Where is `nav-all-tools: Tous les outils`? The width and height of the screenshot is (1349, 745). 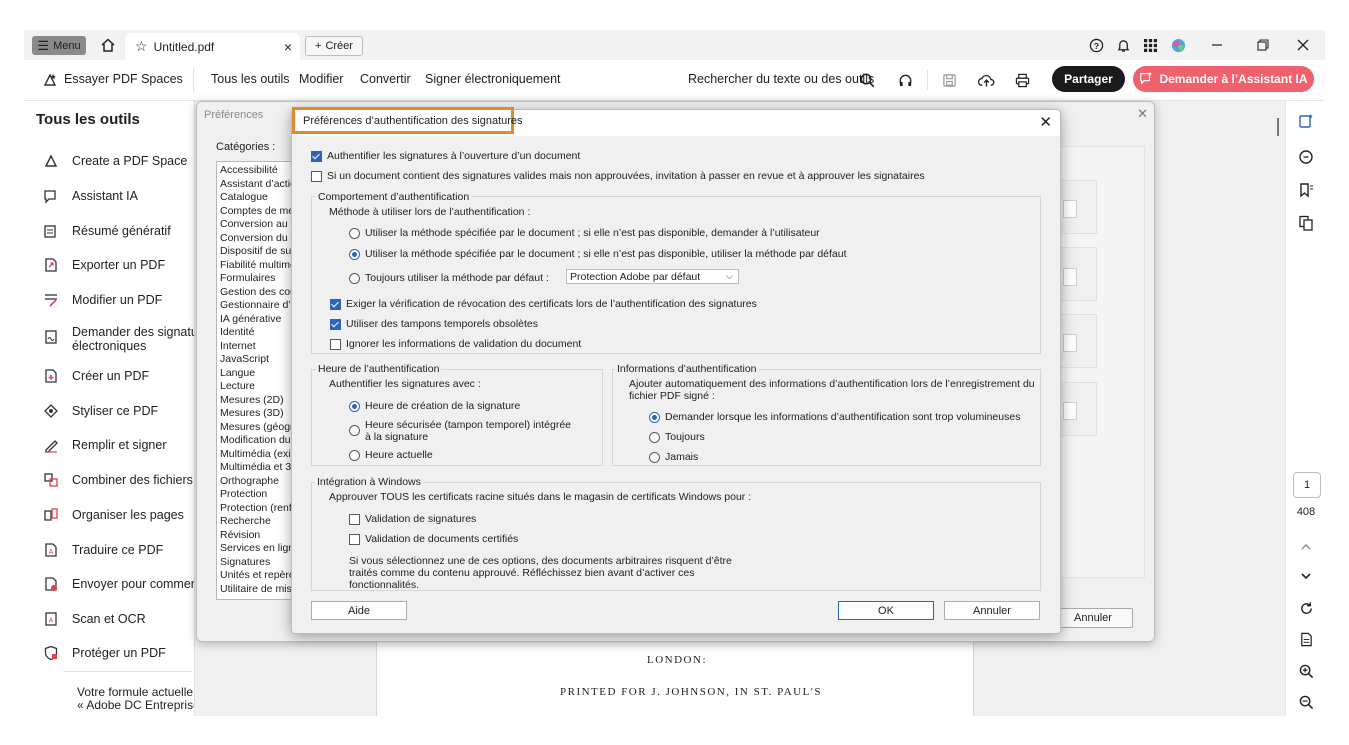 nav-all-tools: Tous les outils is located at coordinates (250, 79).